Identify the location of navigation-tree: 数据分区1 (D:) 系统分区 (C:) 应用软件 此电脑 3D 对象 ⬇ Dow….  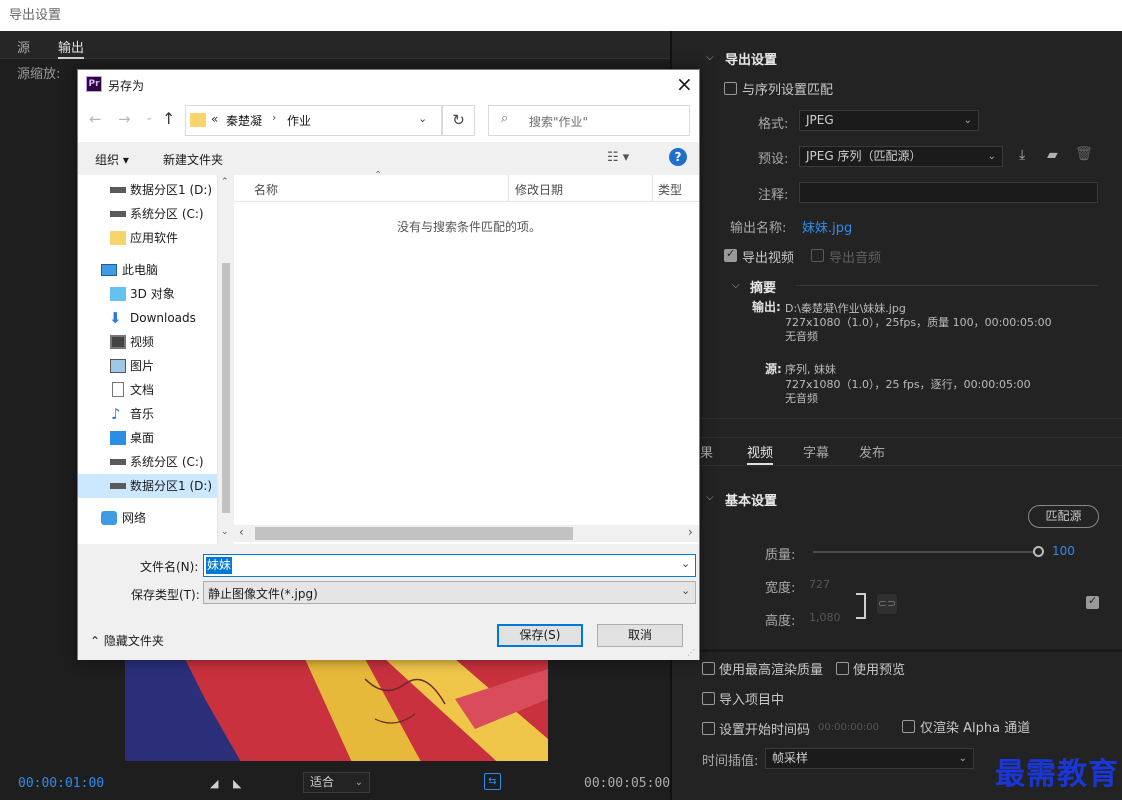
(155, 359).